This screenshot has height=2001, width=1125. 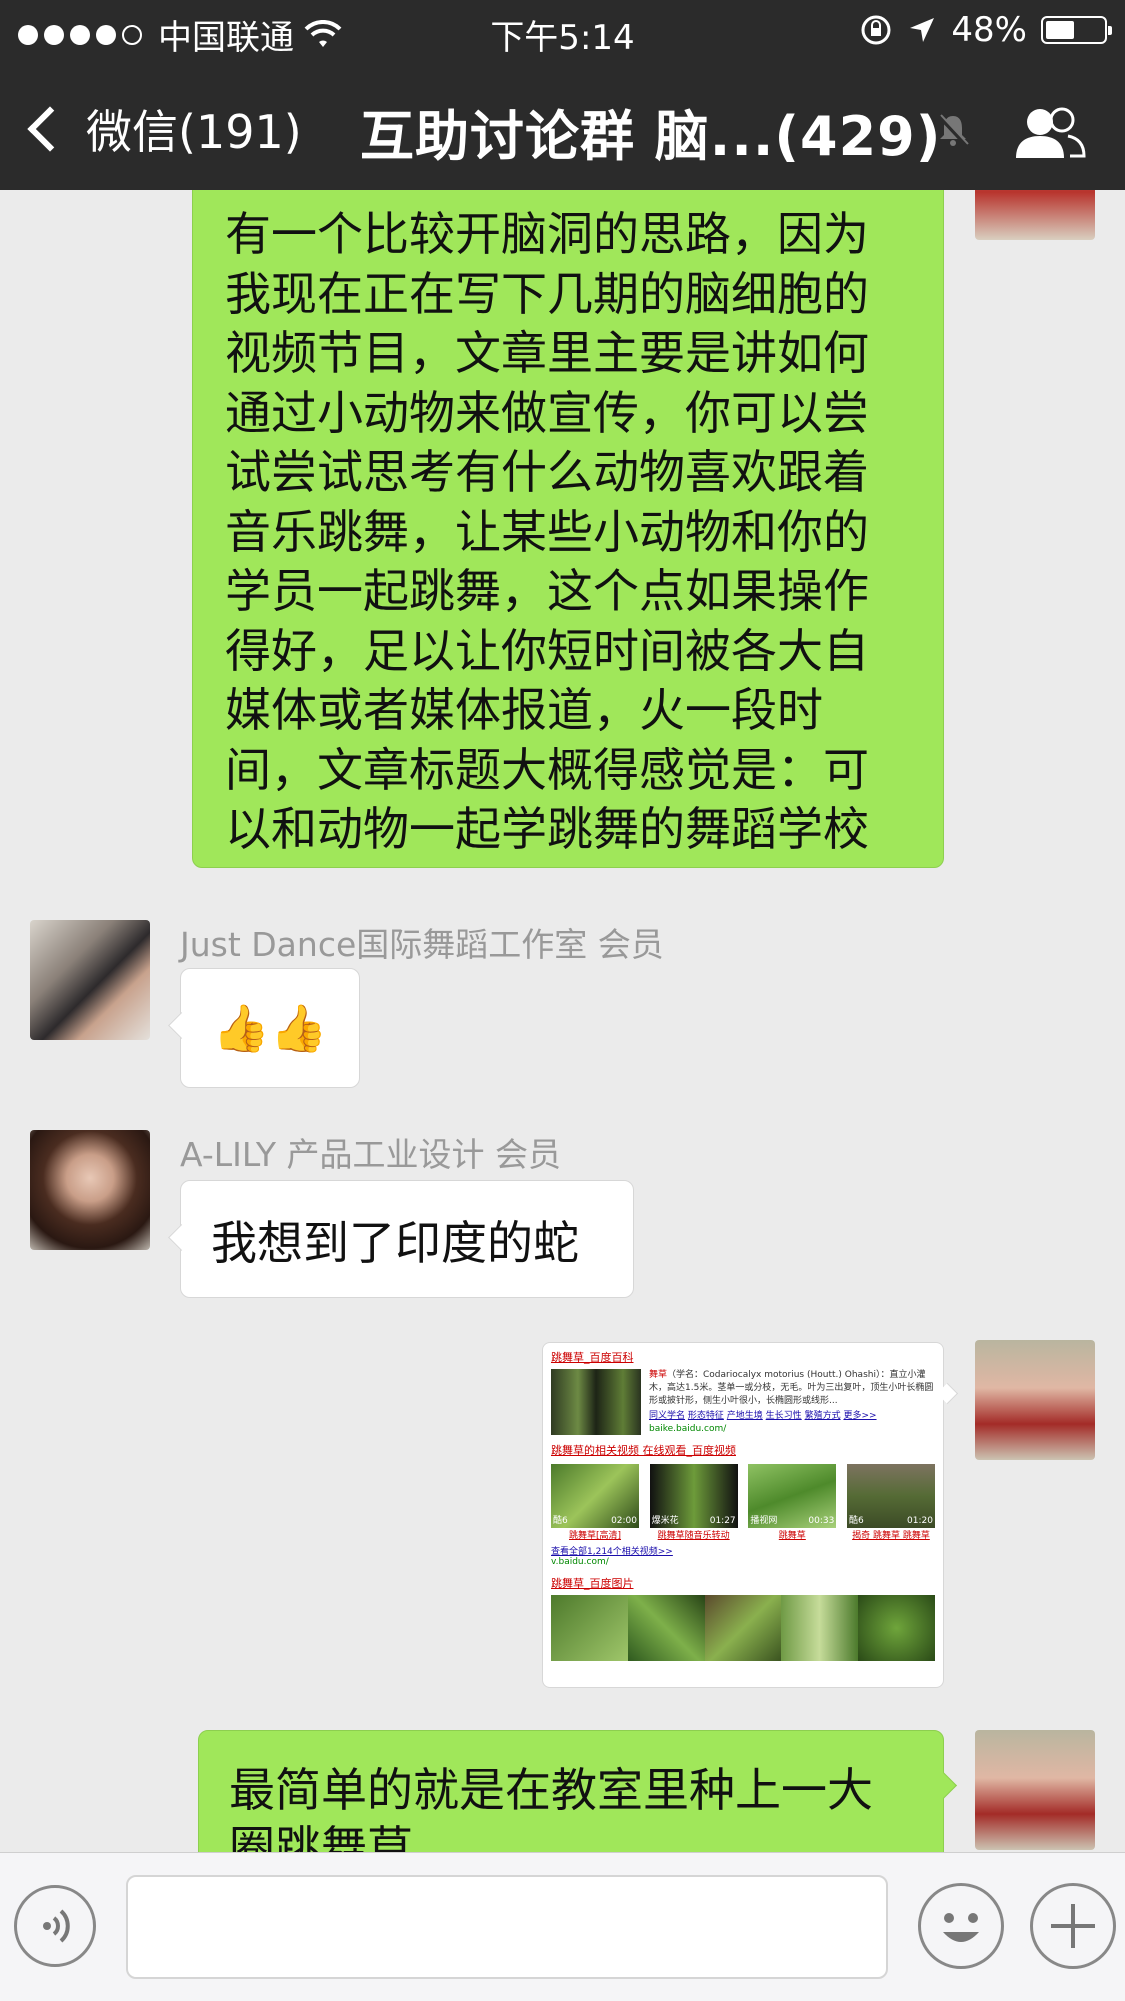 I want to click on card-url: baike.baidu.com/, so click(x=688, y=1429).